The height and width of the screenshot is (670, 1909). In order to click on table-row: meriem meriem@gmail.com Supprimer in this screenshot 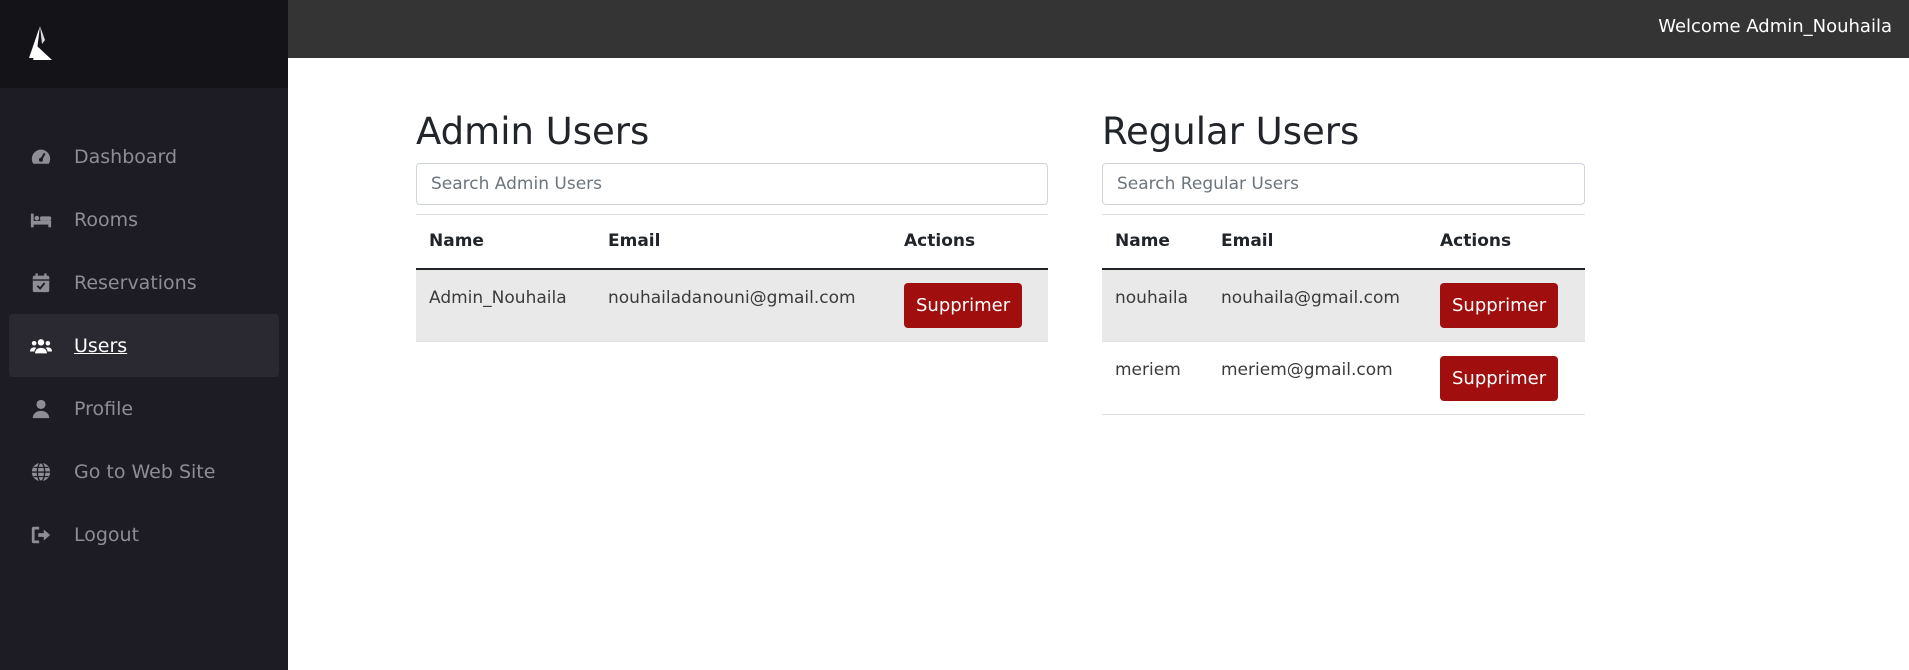, I will do `click(1343, 378)`.